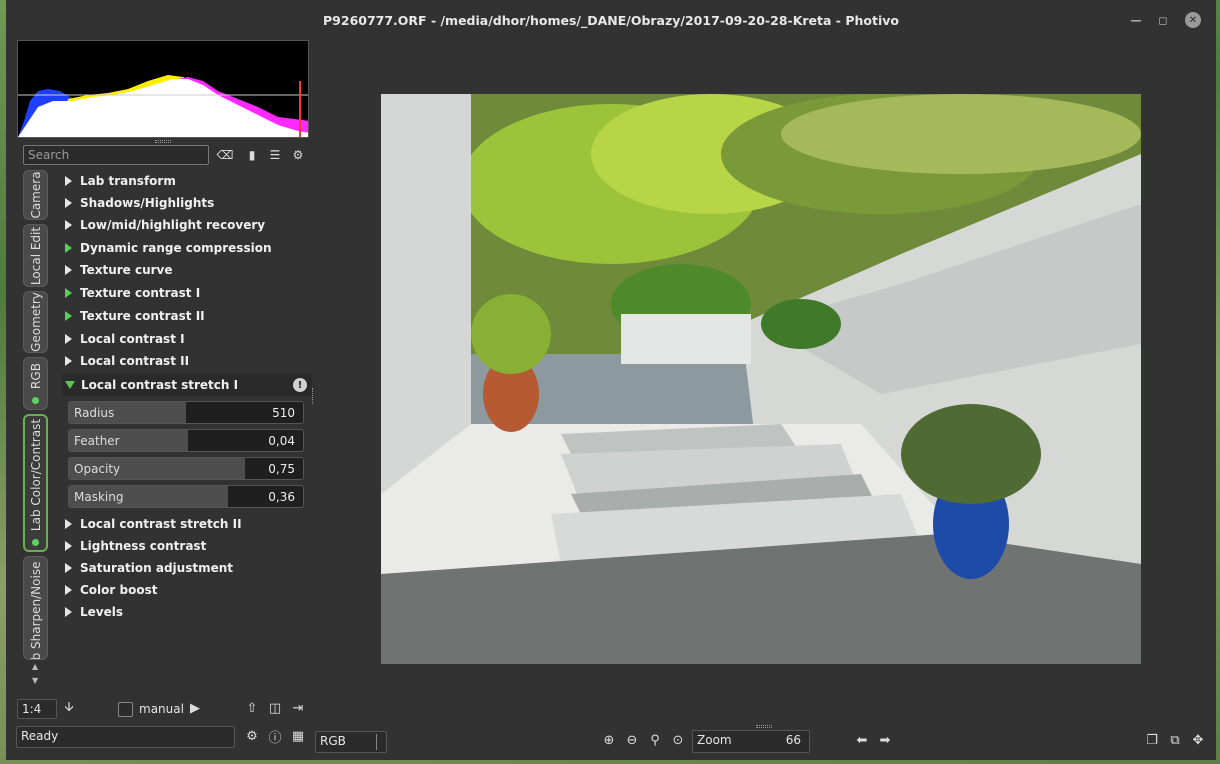  What do you see at coordinates (94, 413) in the screenshot?
I see `slider-label: Radius` at bounding box center [94, 413].